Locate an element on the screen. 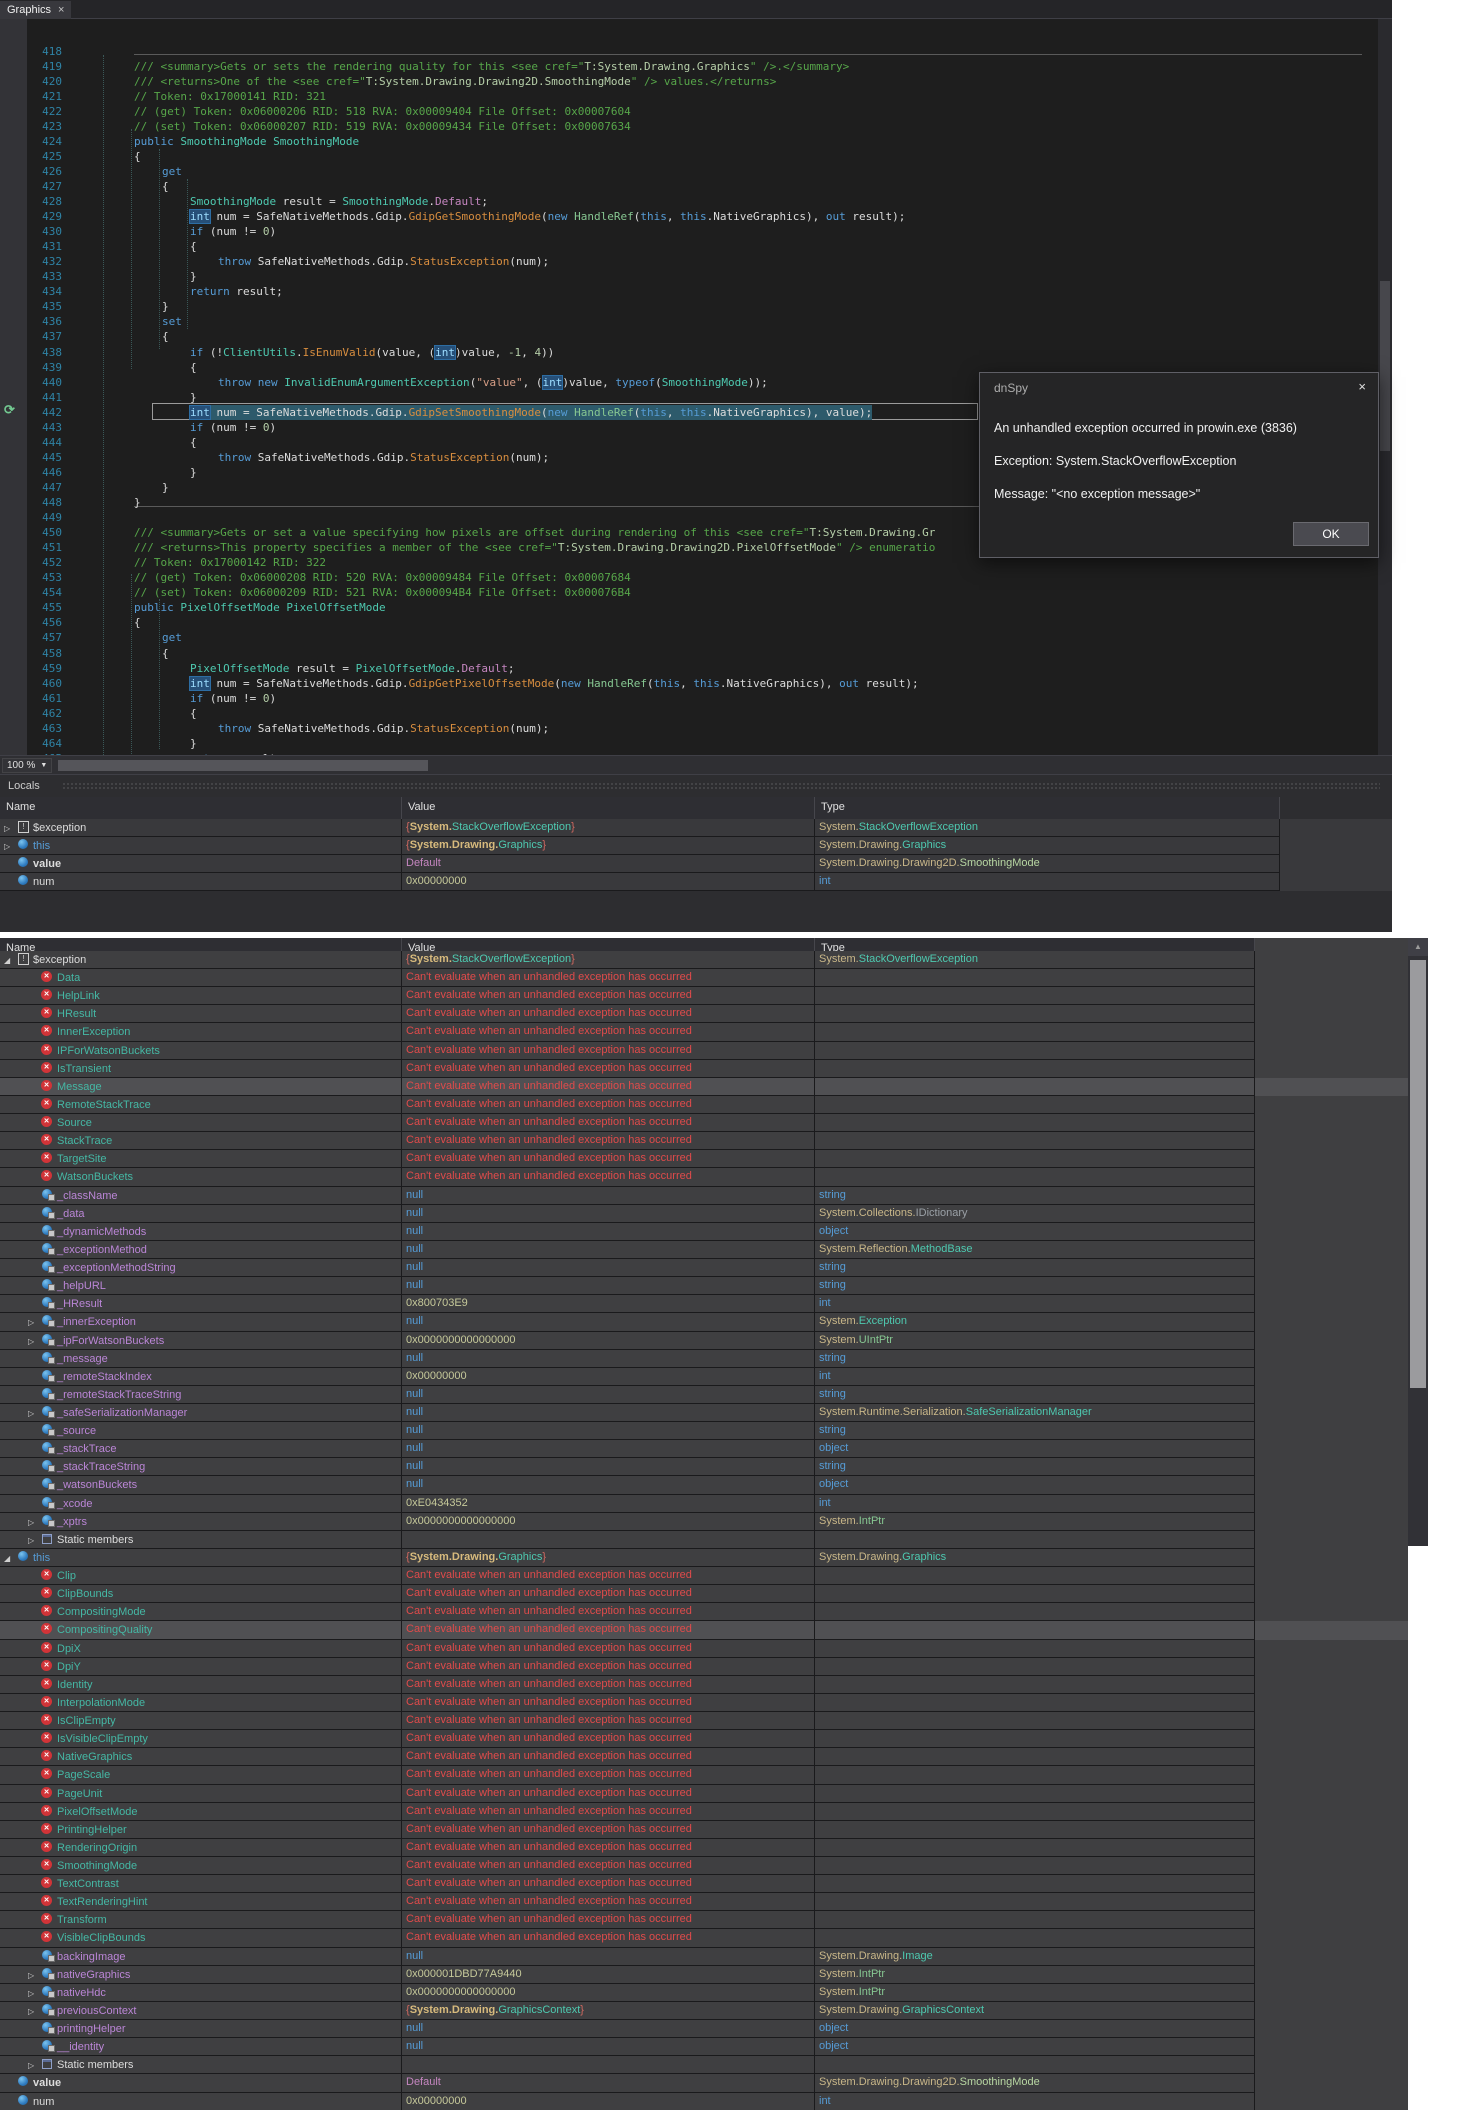 This screenshot has width=1465, height=2110. table-row: _data null System.Collections.IDictionary is located at coordinates (704, 1213).